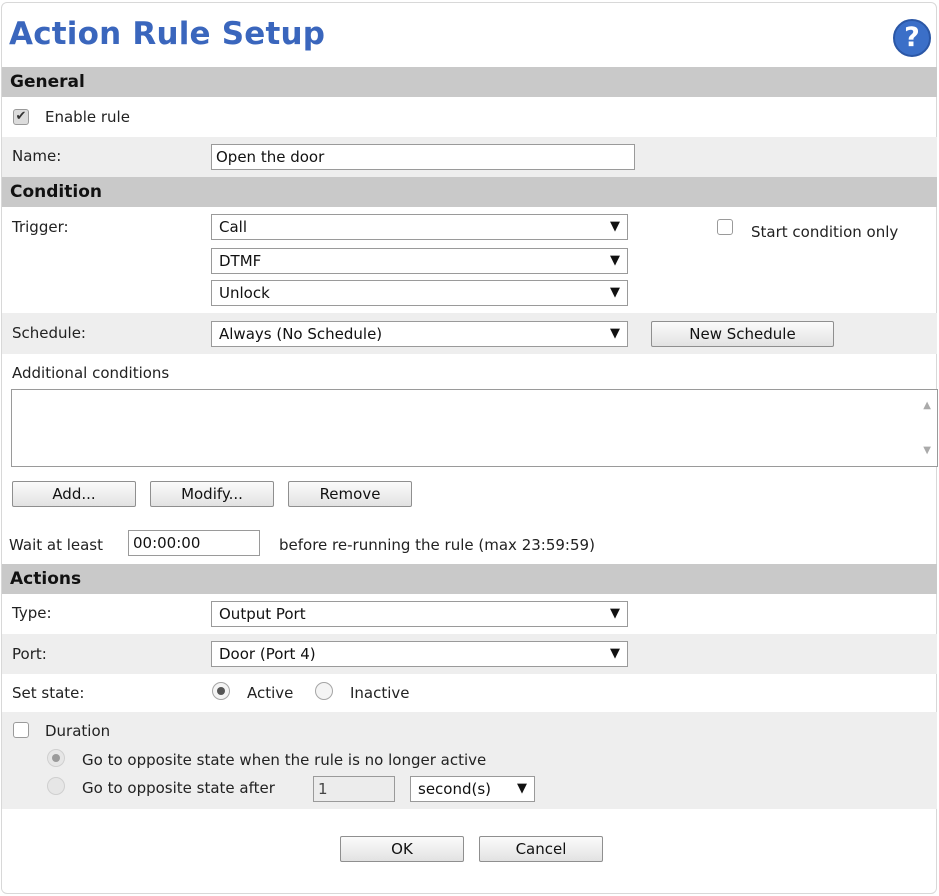 The height and width of the screenshot is (896, 939). What do you see at coordinates (262, 614) in the screenshot?
I see `action-type-select-value: Output Port` at bounding box center [262, 614].